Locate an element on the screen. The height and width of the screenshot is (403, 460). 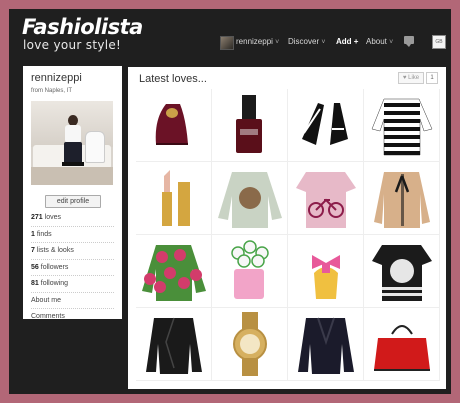
nav-user-menu: rennizeppi ˅ is located at coordinates (257, 42).